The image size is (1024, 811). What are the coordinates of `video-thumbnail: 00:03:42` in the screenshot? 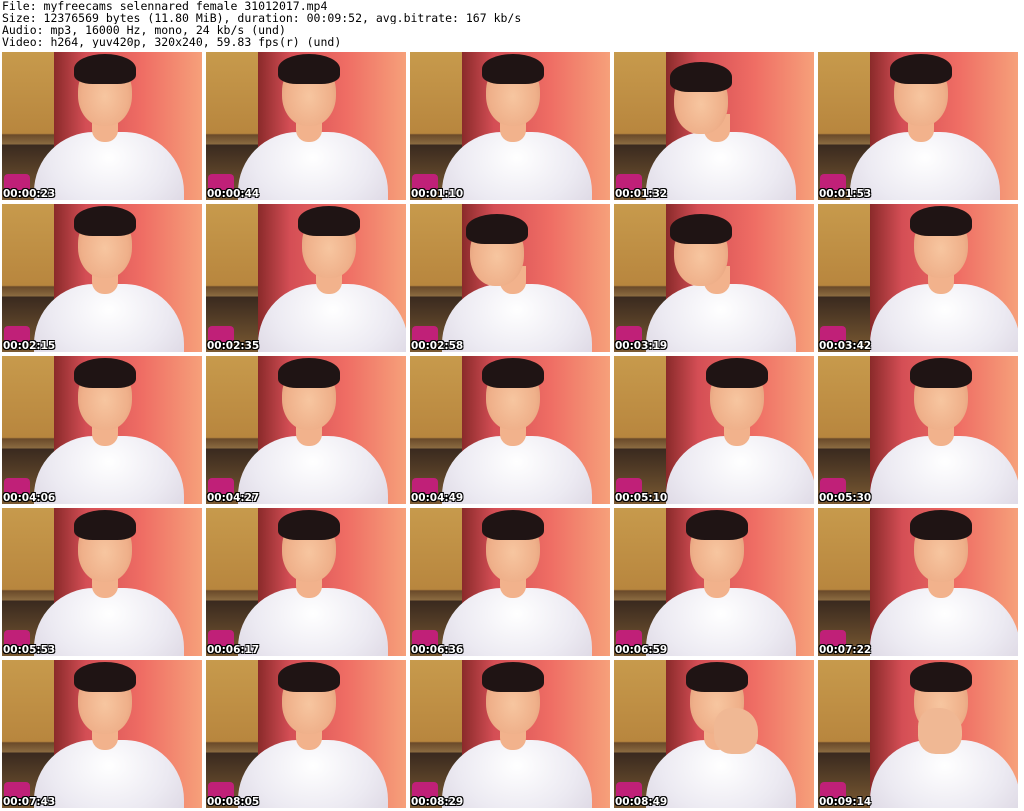 It's located at (918, 278).